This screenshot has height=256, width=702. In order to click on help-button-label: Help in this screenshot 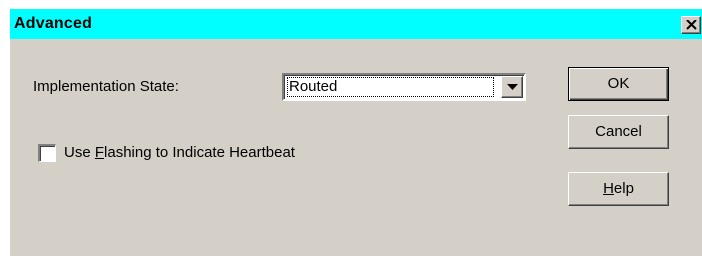, I will do `click(618, 188)`.